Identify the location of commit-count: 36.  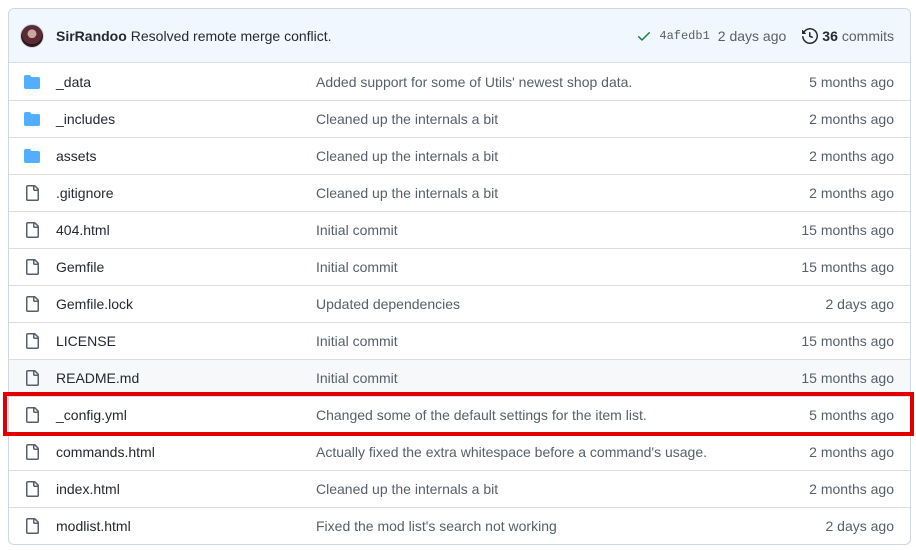
(830, 35).